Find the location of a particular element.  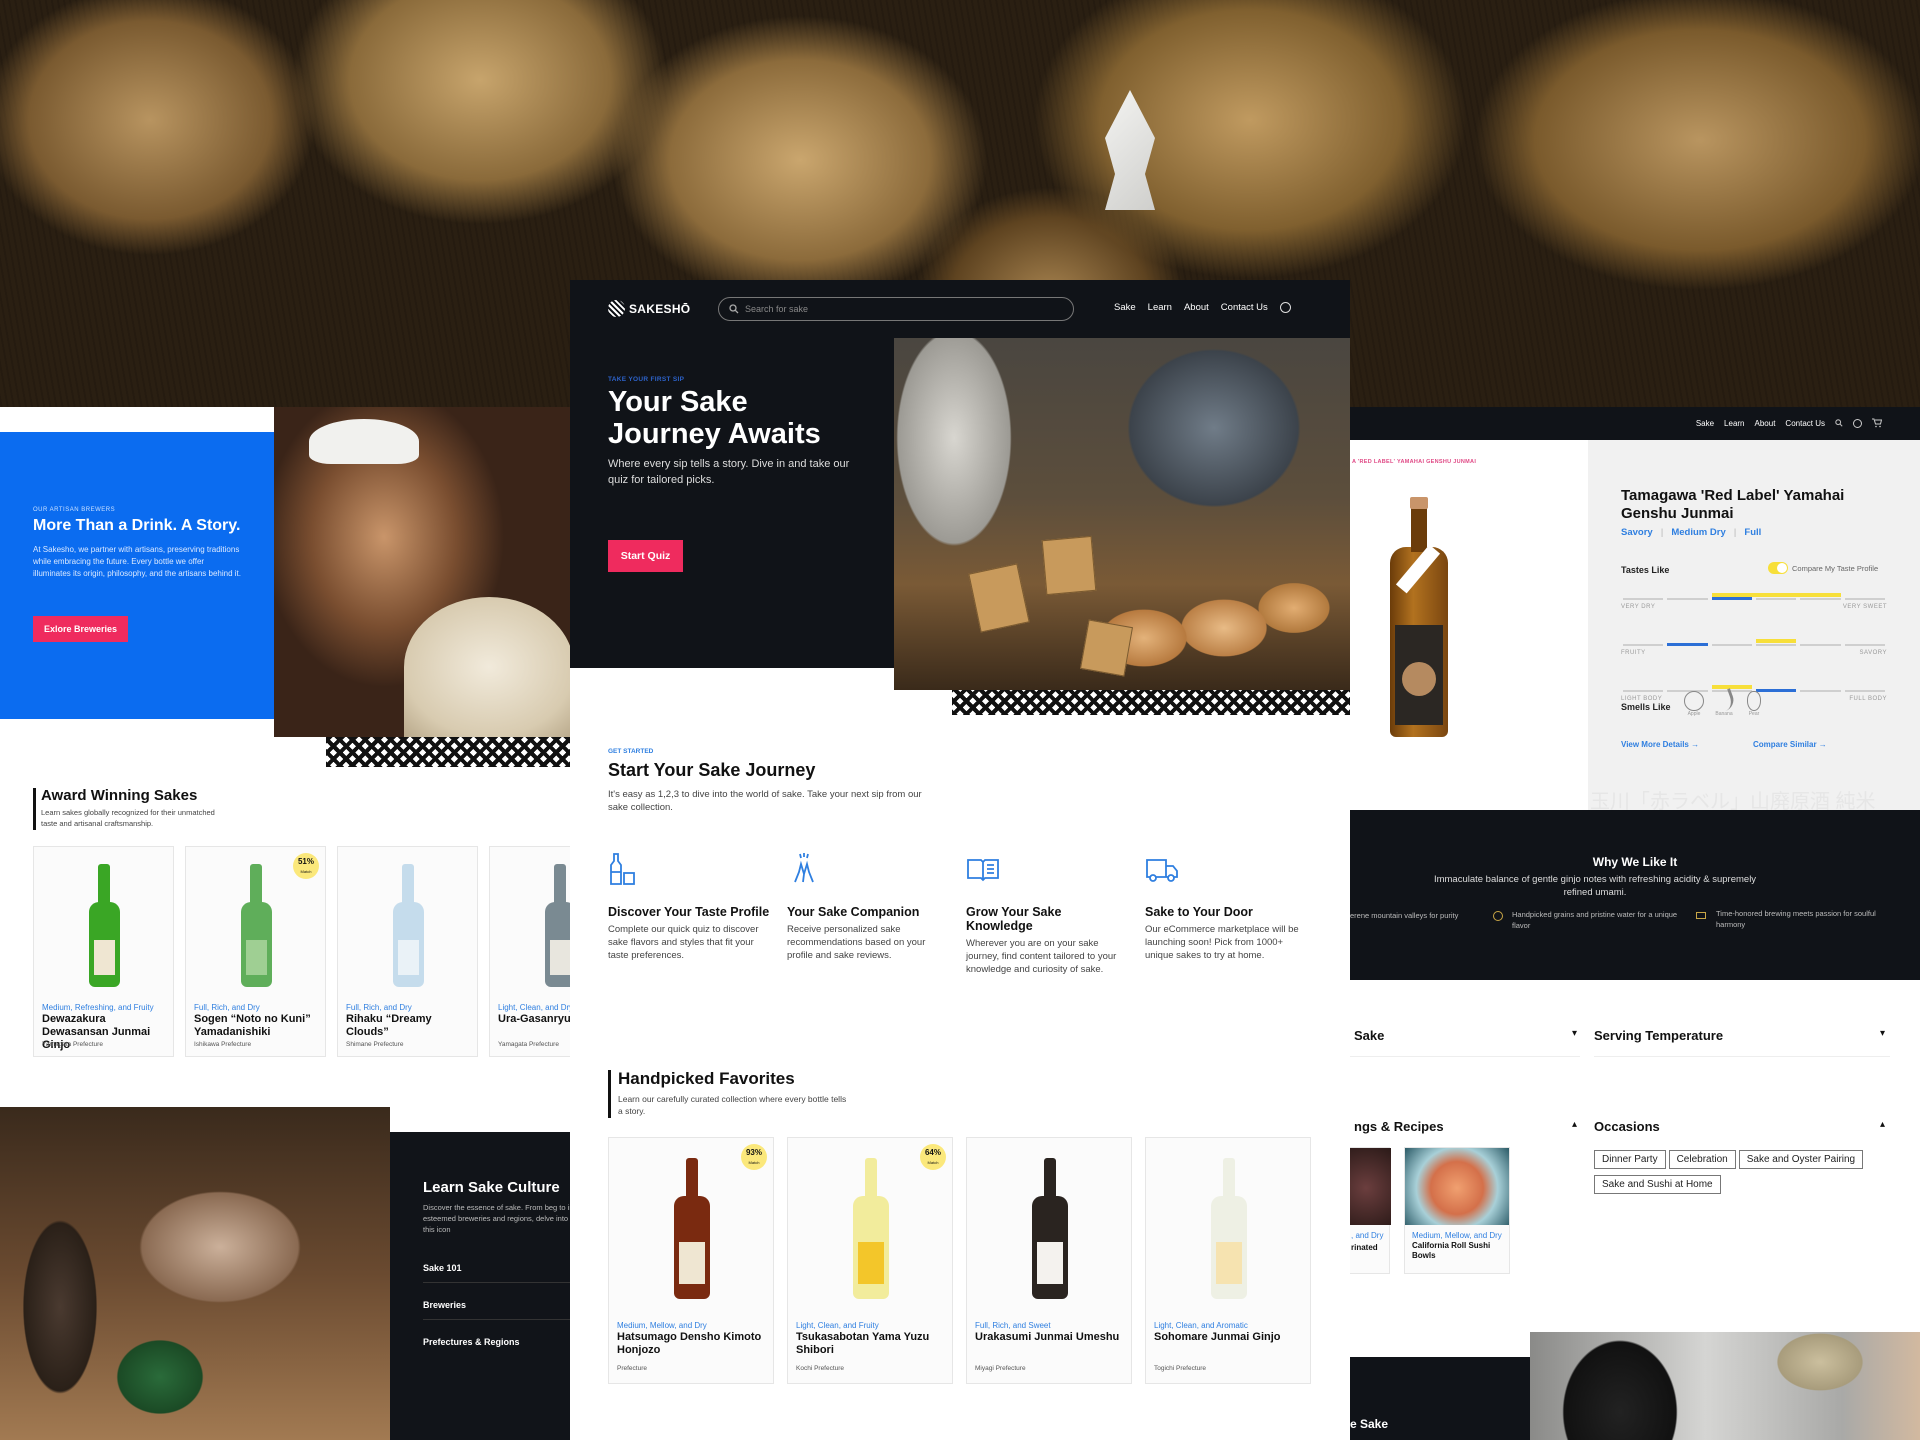

attribute-savory: Savory is located at coordinates (1637, 532).